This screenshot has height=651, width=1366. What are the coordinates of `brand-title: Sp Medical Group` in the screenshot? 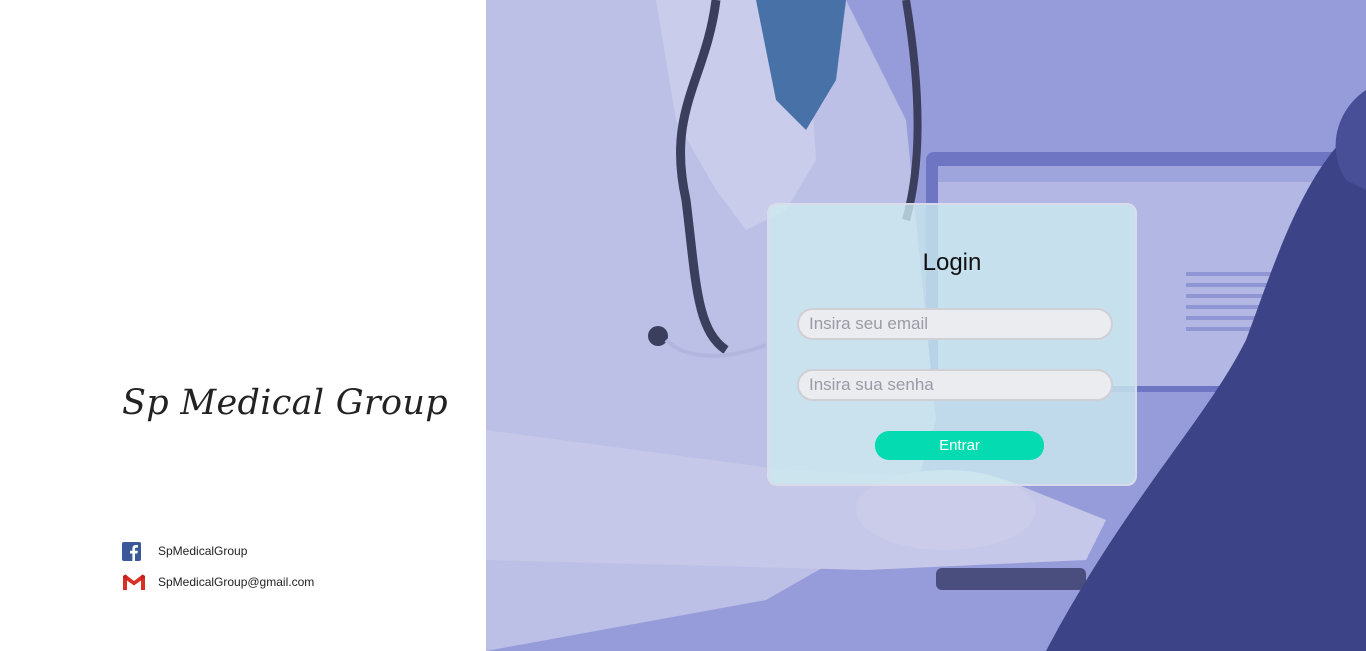 It's located at (285, 403).